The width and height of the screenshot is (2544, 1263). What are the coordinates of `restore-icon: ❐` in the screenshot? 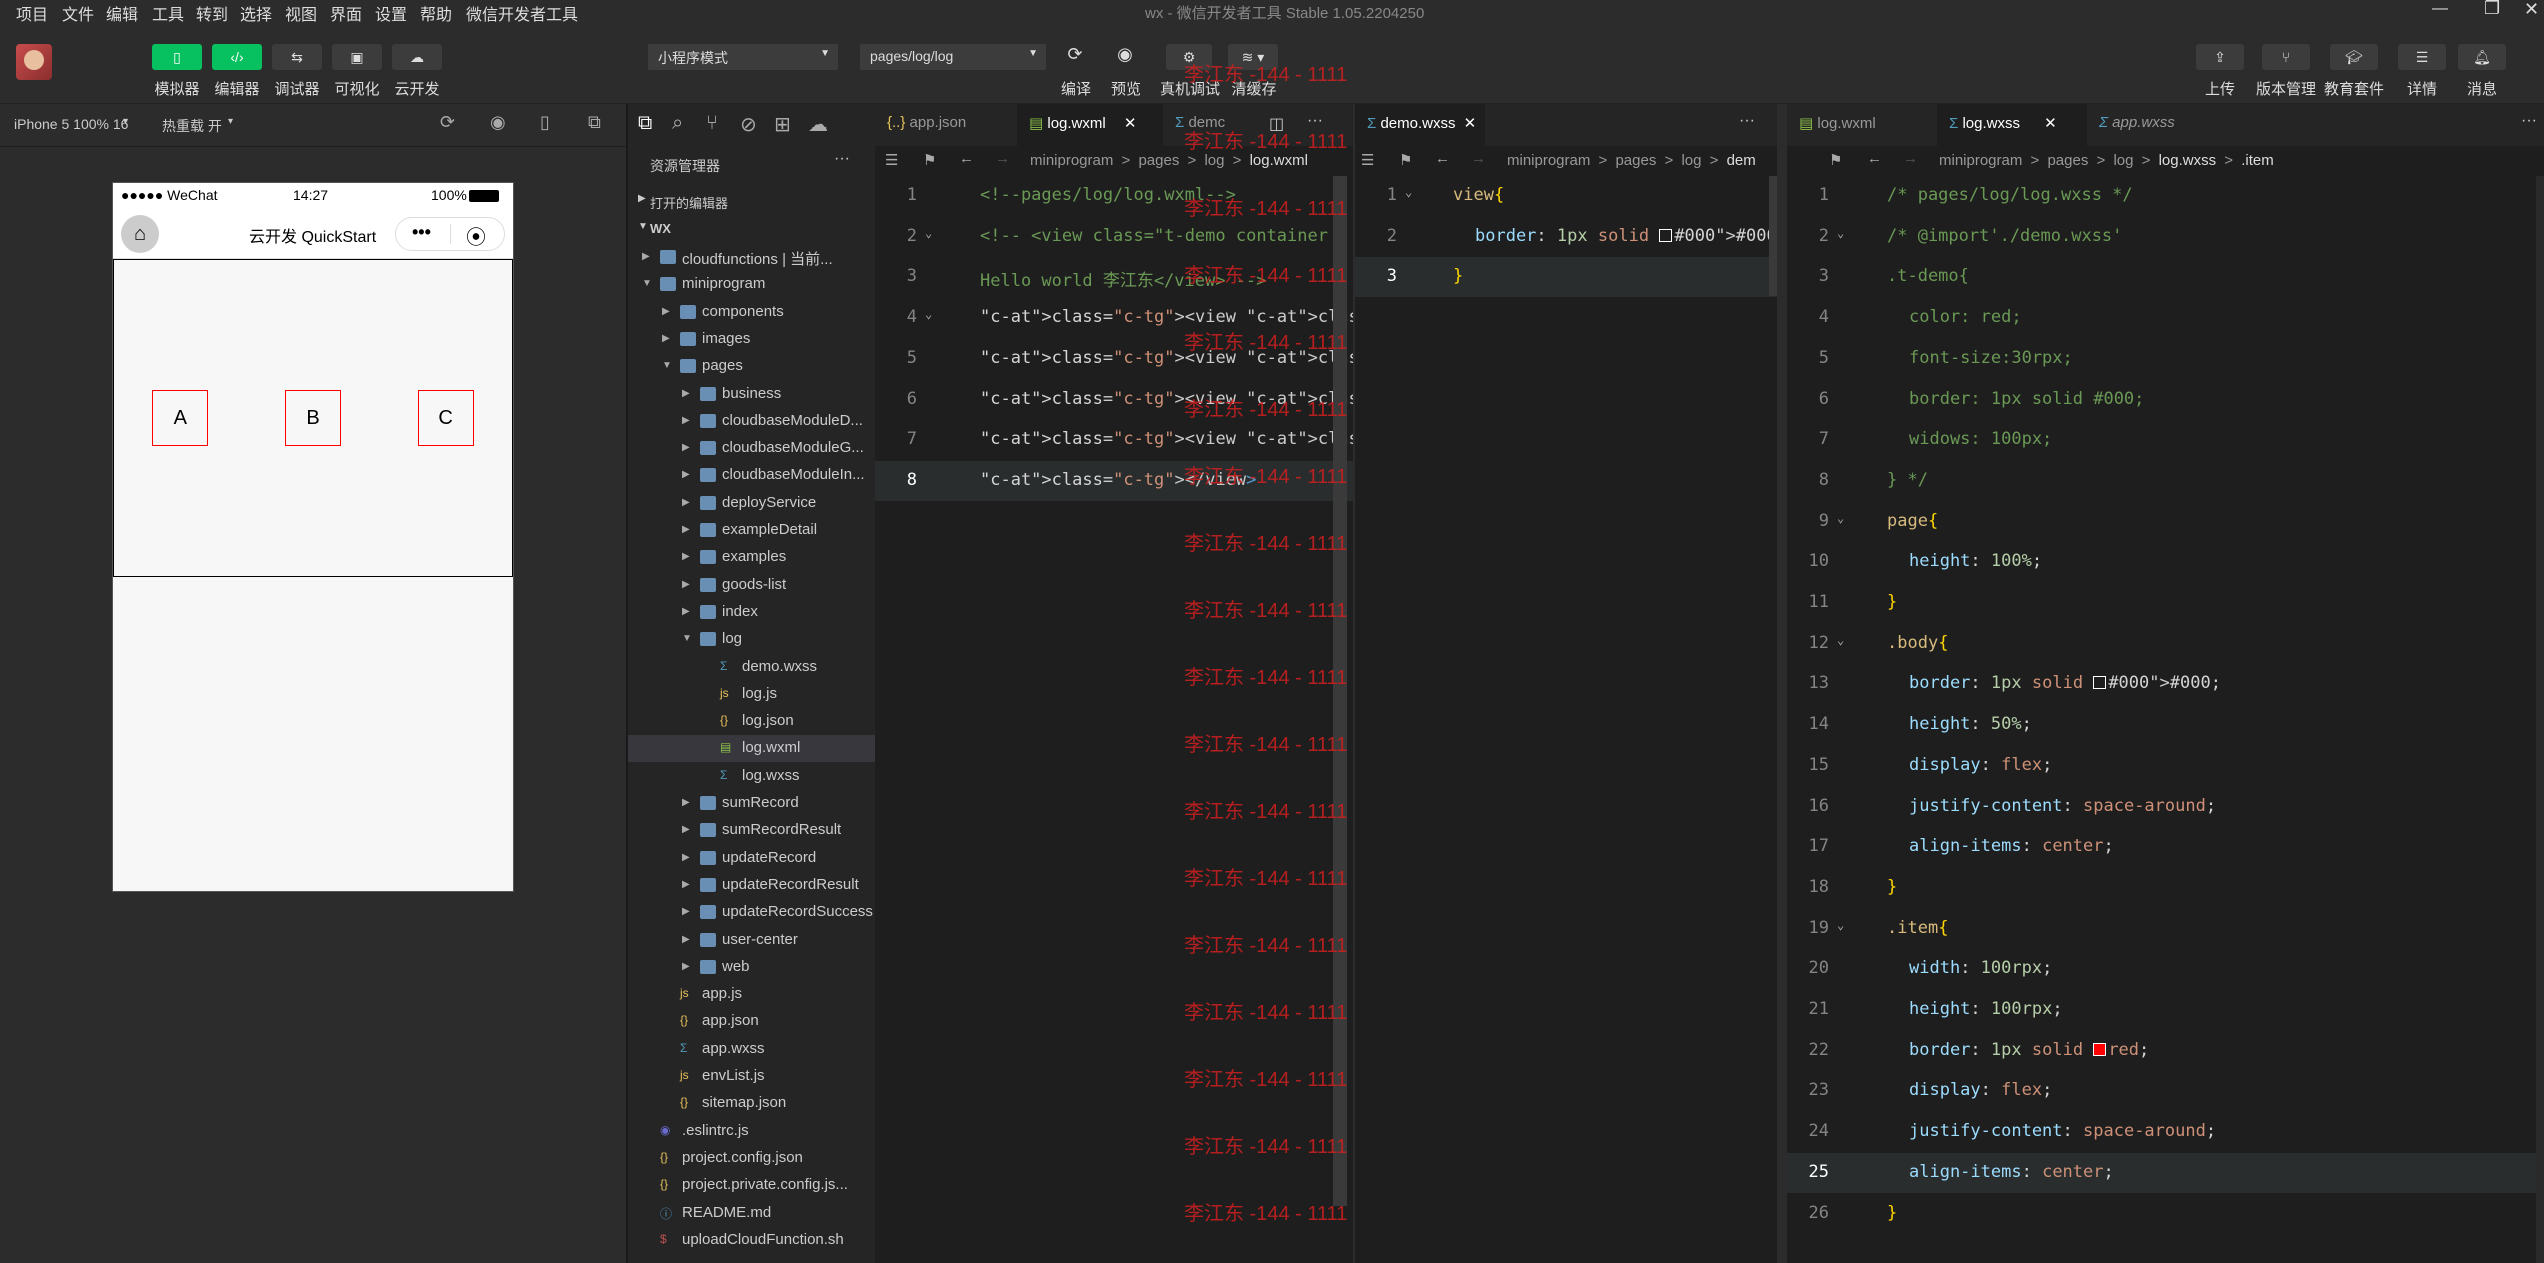 It's located at (2492, 9).